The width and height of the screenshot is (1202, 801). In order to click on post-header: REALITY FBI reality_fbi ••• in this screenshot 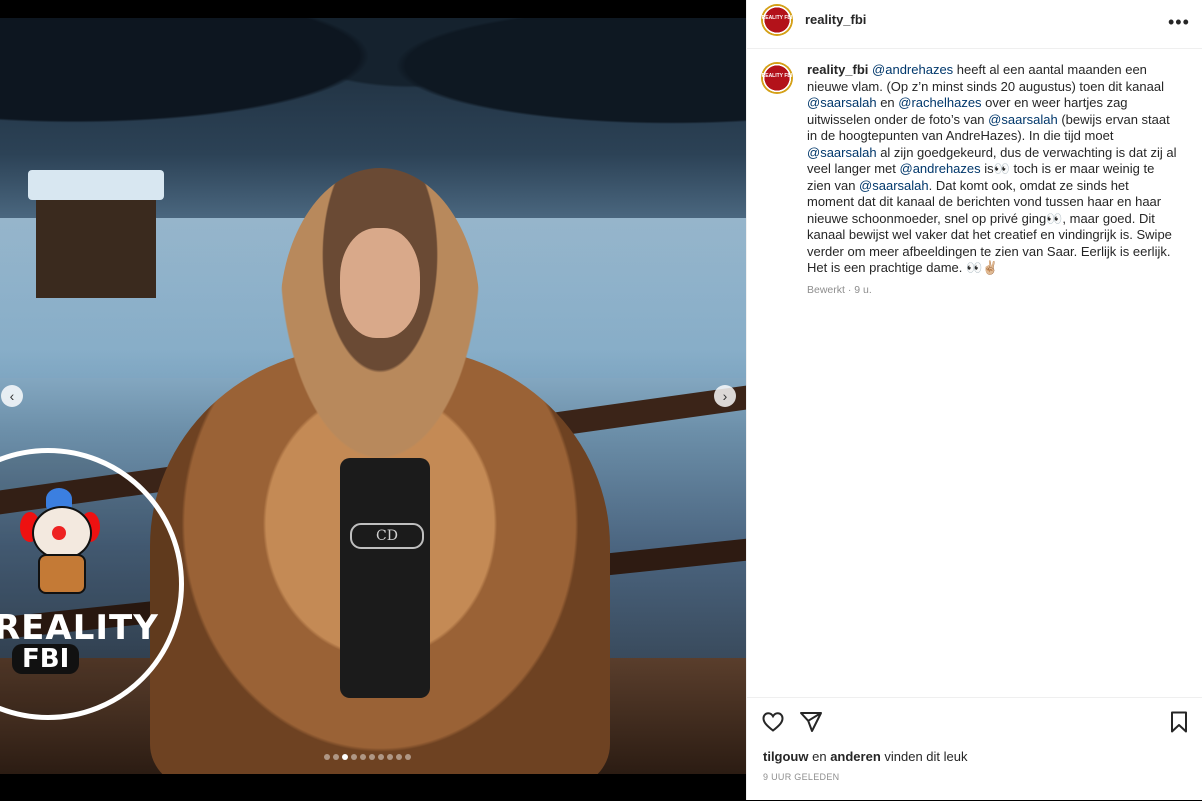, I will do `click(974, 24)`.